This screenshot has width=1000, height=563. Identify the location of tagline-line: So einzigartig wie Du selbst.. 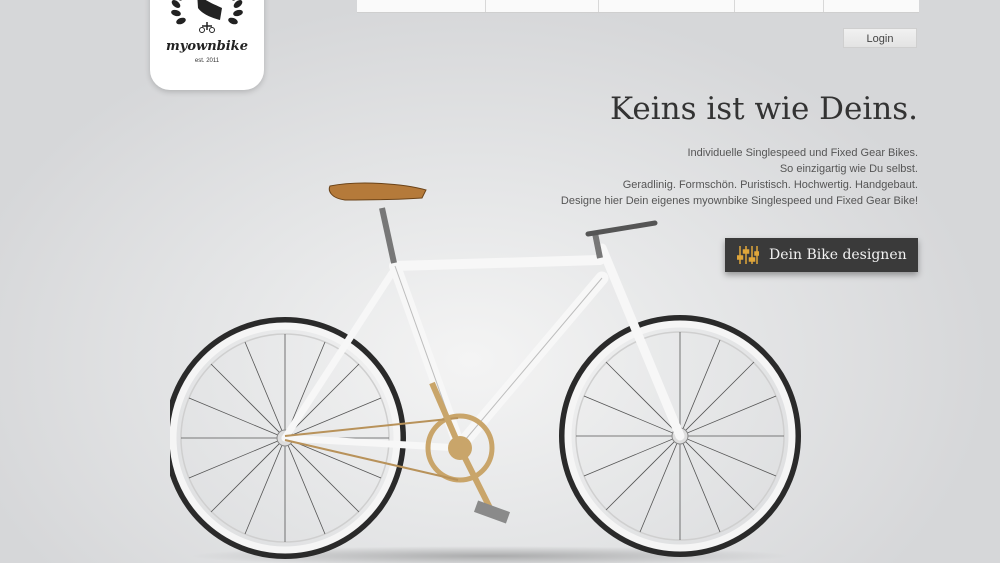
(848, 169).